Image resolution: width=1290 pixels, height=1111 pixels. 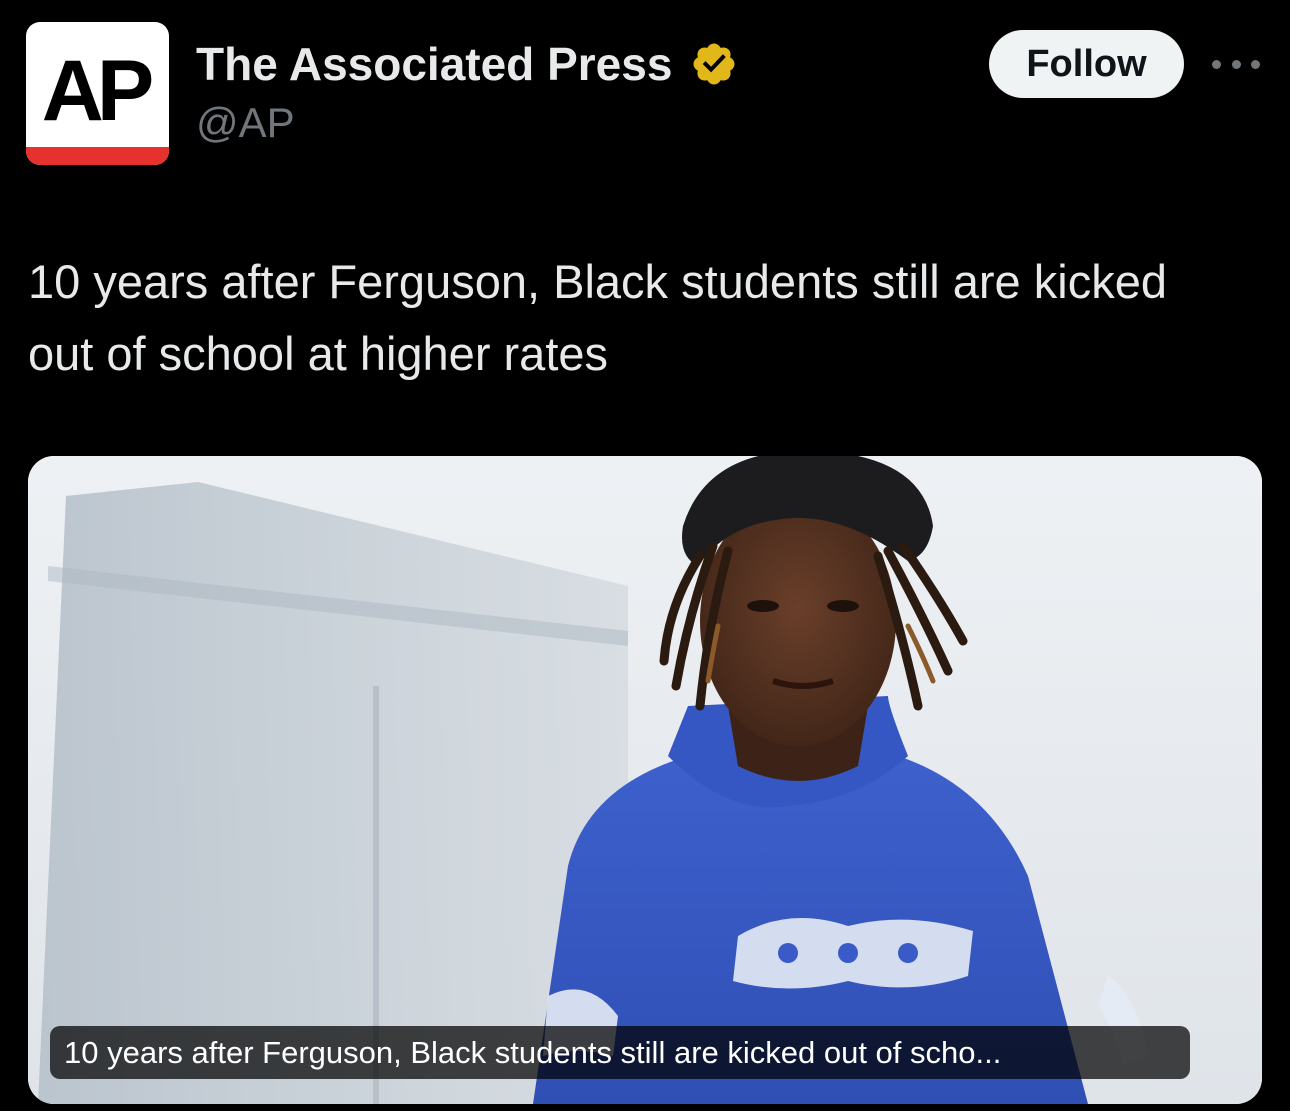 I want to click on verified-badge-icon, so click(x=714, y=64).